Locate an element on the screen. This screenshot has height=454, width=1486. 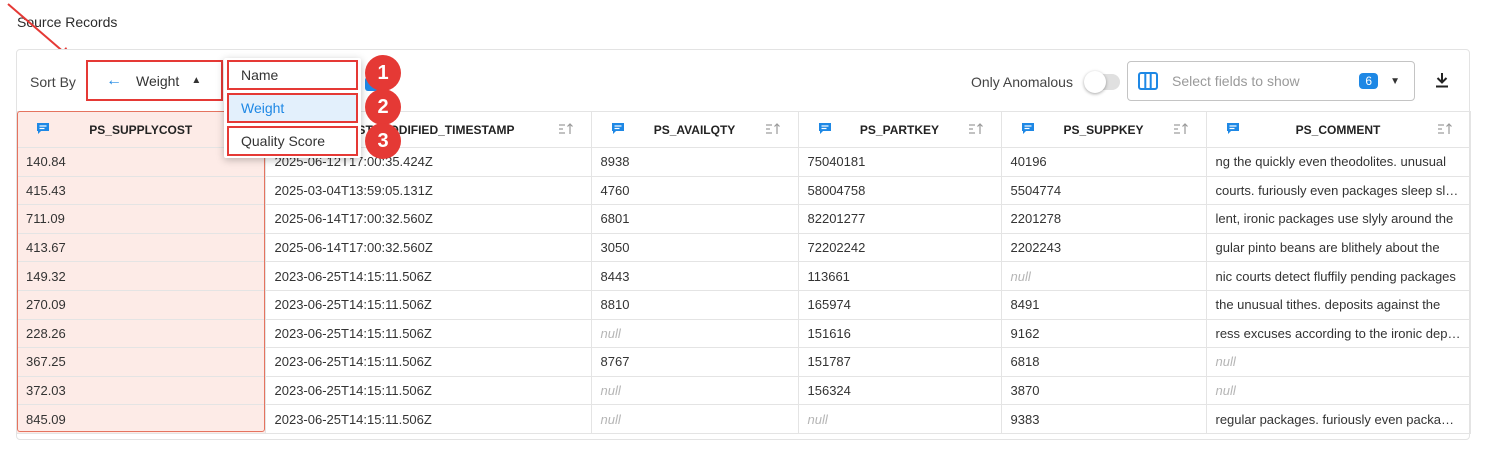
selected-fields-count: 6 is located at coordinates (1369, 81).